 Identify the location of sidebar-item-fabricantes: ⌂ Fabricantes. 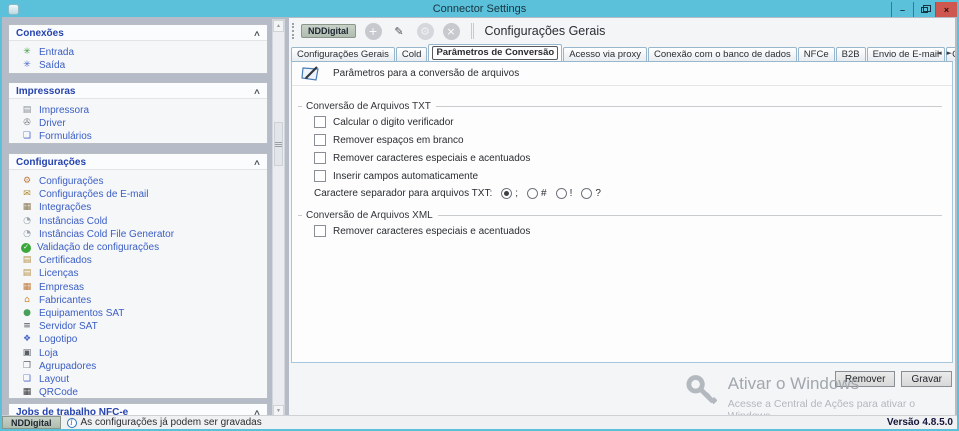
(143, 300).